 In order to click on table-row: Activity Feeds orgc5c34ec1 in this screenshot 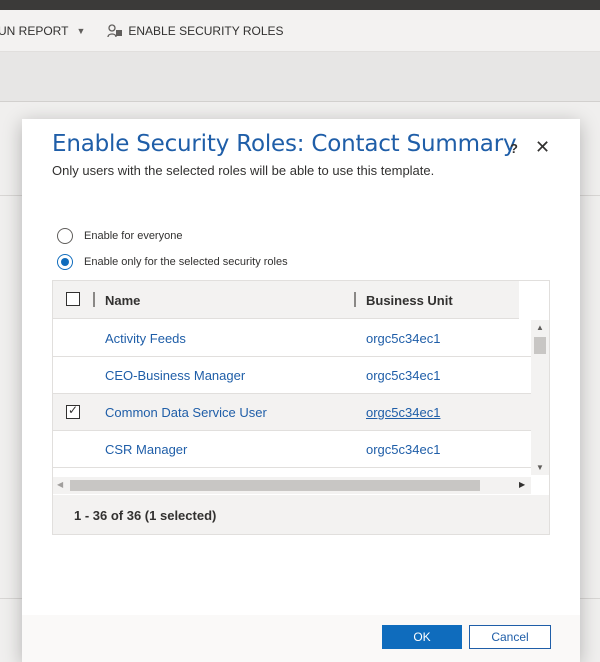, I will do `click(292, 338)`.